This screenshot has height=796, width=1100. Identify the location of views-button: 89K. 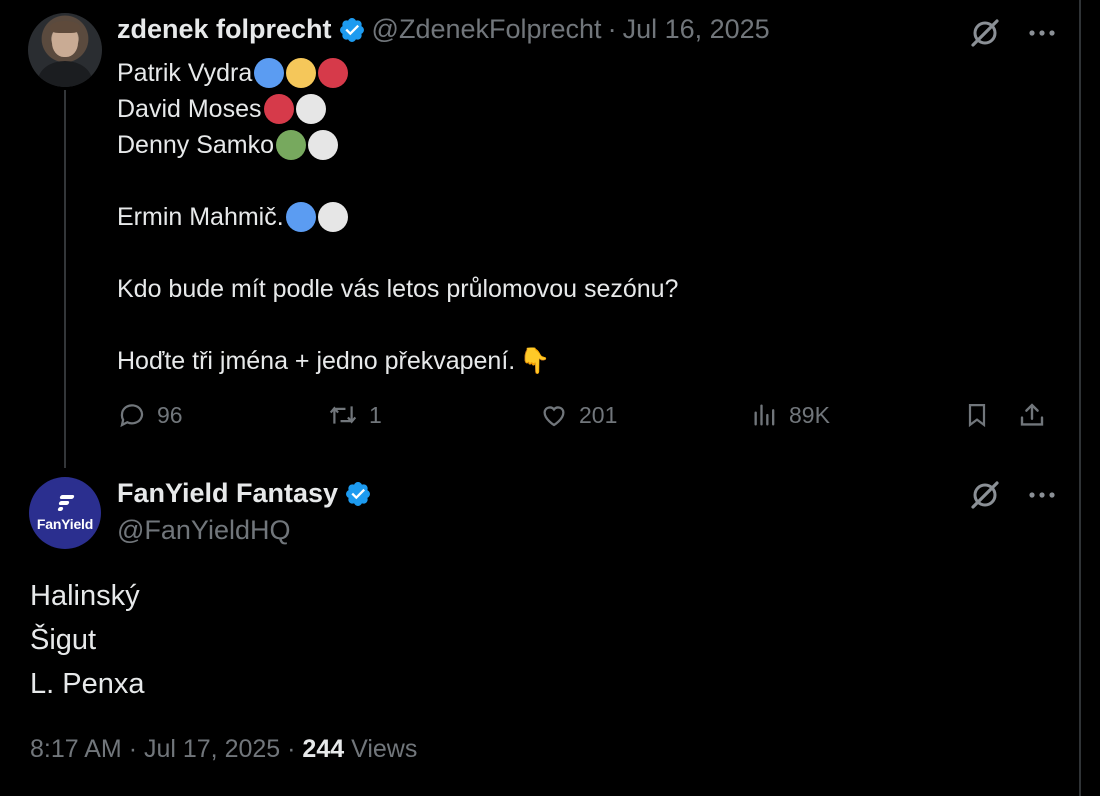
(790, 415).